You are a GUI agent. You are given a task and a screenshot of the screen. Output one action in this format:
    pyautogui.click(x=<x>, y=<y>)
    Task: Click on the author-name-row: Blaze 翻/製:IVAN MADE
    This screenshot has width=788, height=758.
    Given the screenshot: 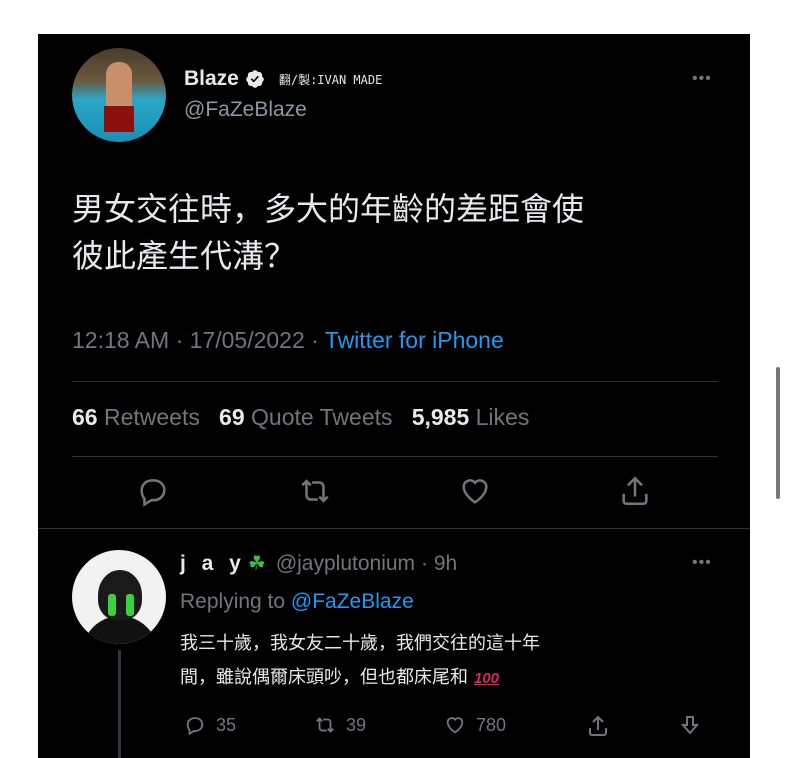 What is the action you would take?
    pyautogui.click(x=283, y=79)
    